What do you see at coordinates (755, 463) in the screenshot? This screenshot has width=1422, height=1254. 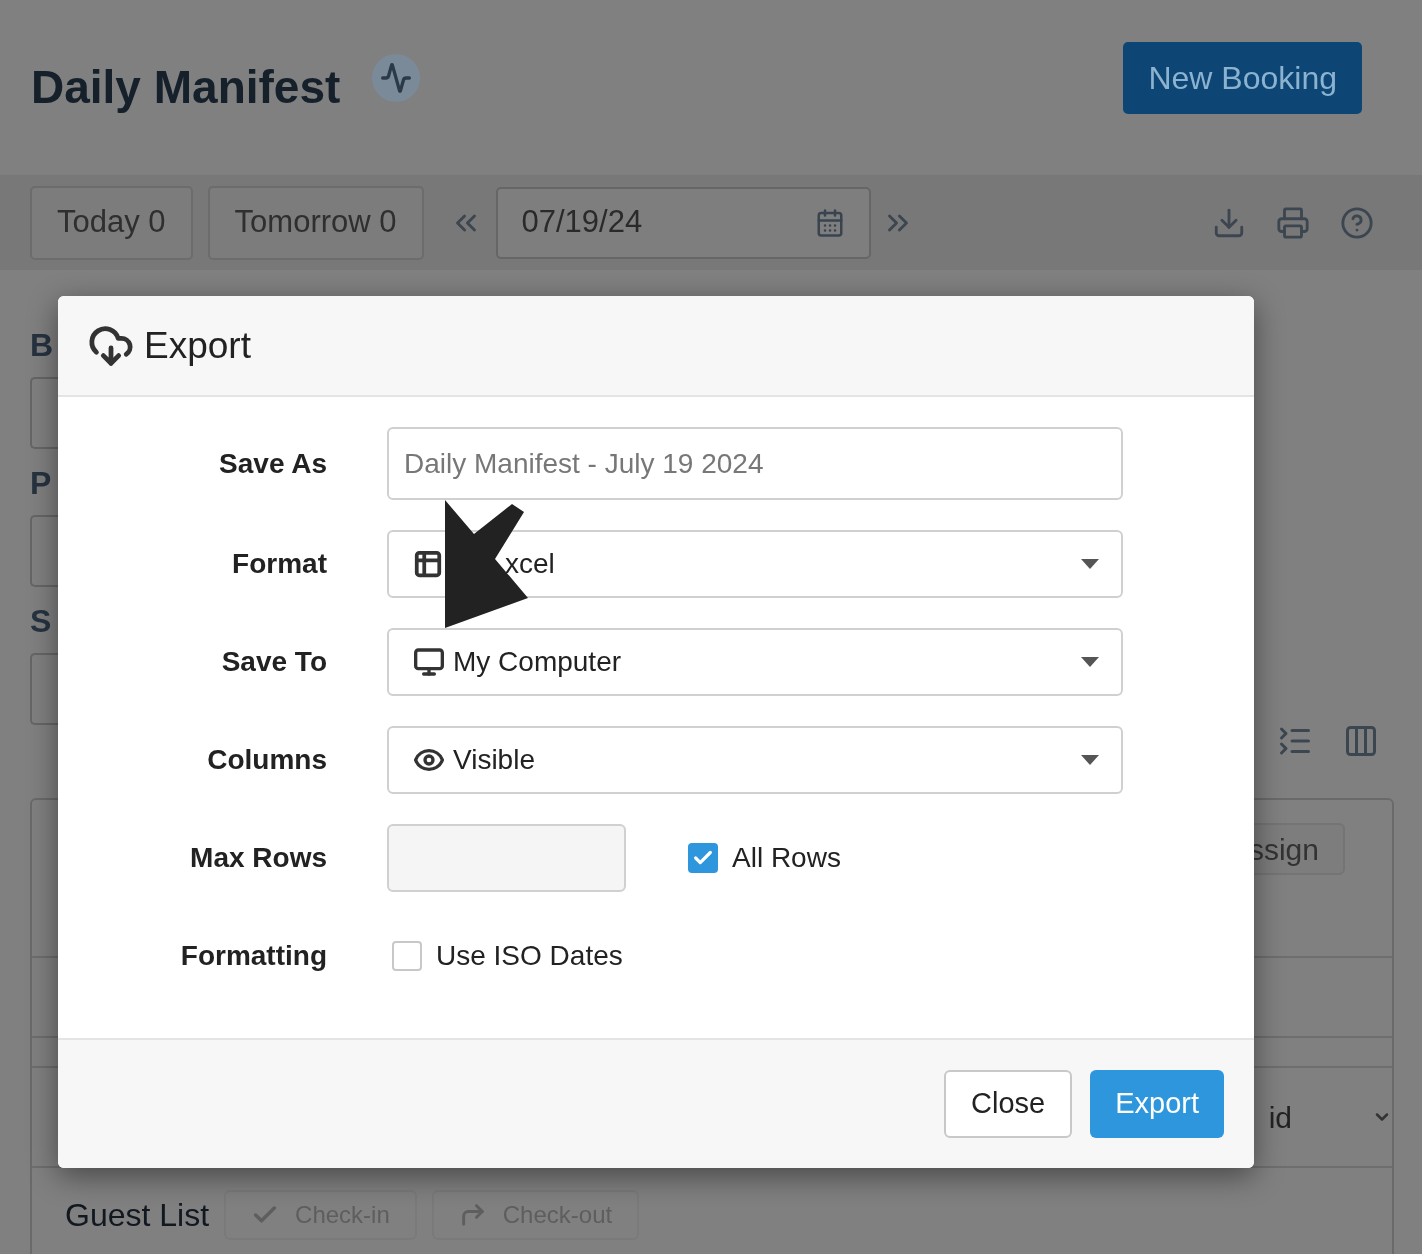 I see `save-as-field: Daily Manifest - July 19 2024` at bounding box center [755, 463].